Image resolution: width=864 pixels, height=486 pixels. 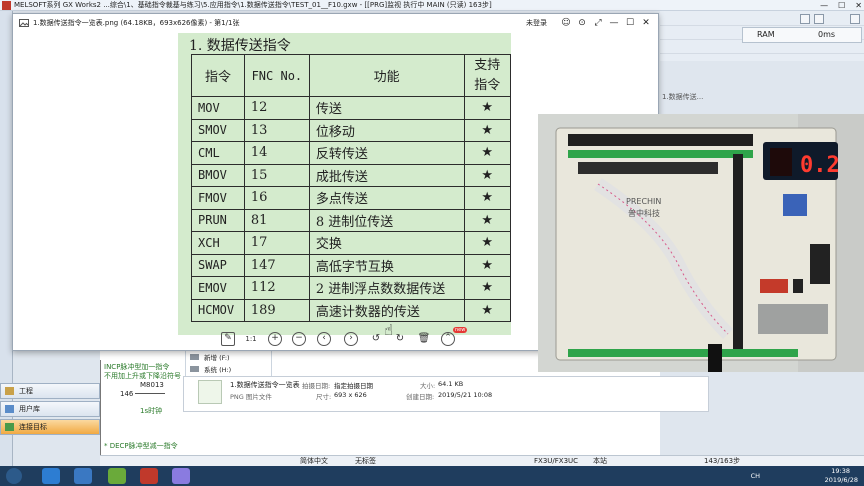 What do you see at coordinates (50, 427) in the screenshot?
I see `nav-connection-button: 连接目标` at bounding box center [50, 427].